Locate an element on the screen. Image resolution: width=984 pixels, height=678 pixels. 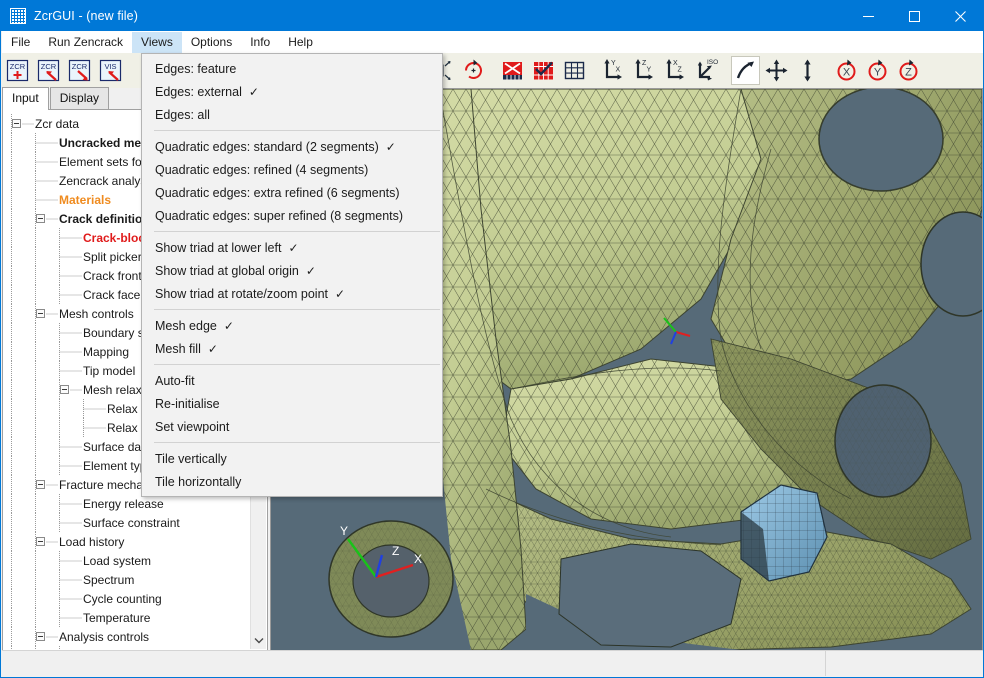
show-all-mesh-button is located at coordinates (574, 70).